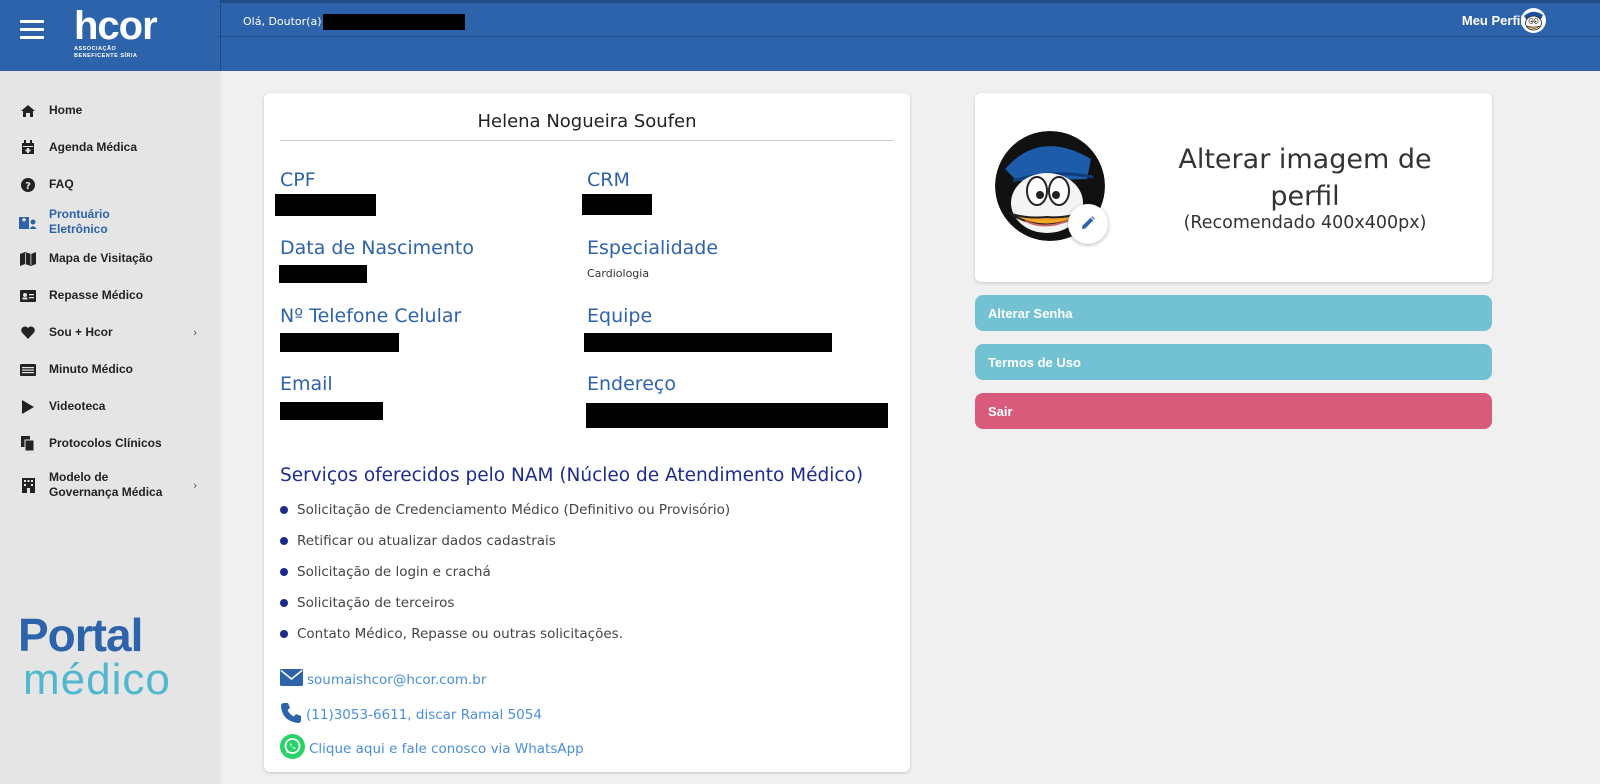 The image size is (1600, 784). Describe the element at coordinates (653, 248) in the screenshot. I see `specialty-label: Especialidade` at that location.